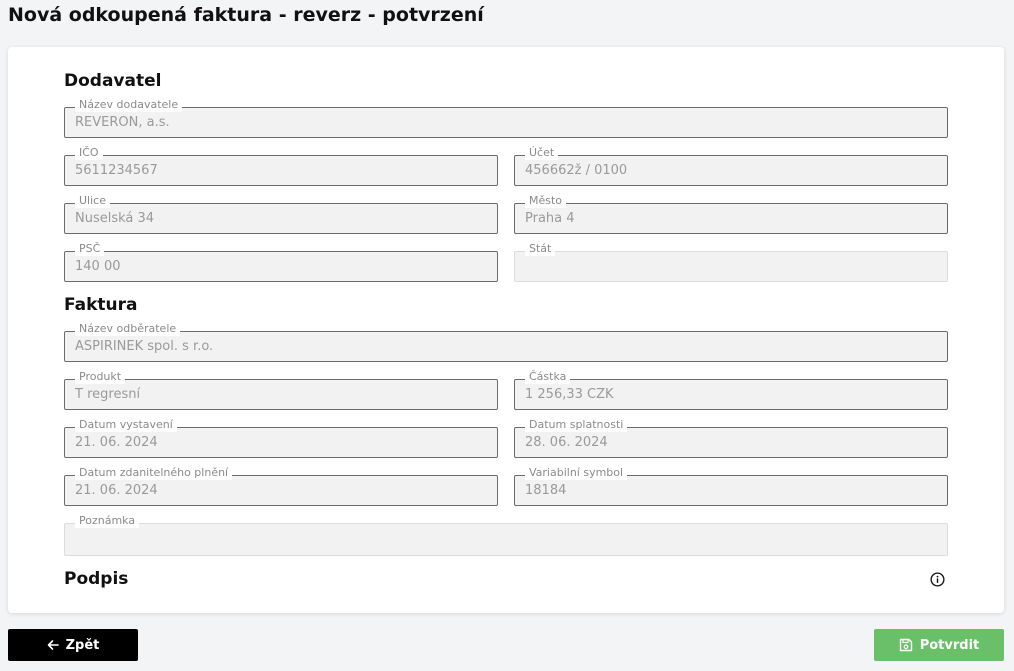 The width and height of the screenshot is (1014, 671). Describe the element at coordinates (731, 486) in the screenshot. I see `variable-symbol-field: Variabilní symbol 18184` at that location.